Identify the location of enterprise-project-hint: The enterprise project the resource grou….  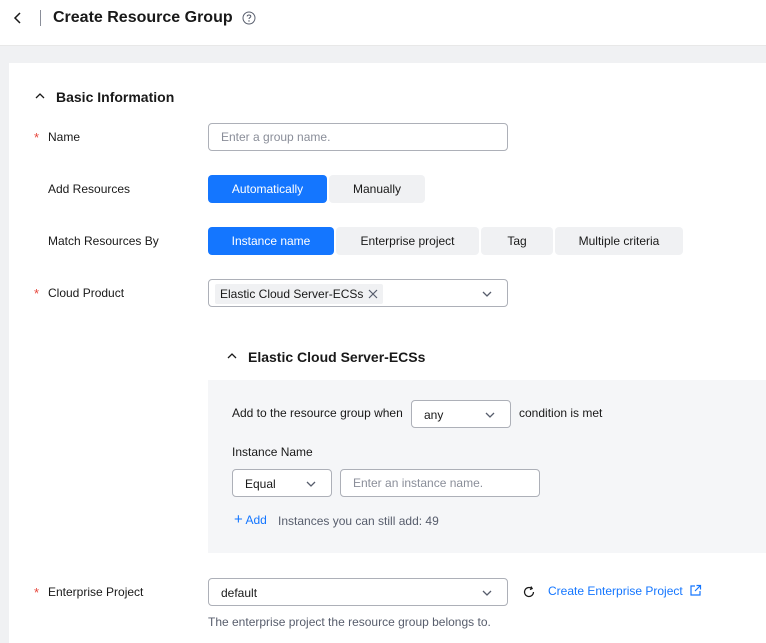
(349, 622).